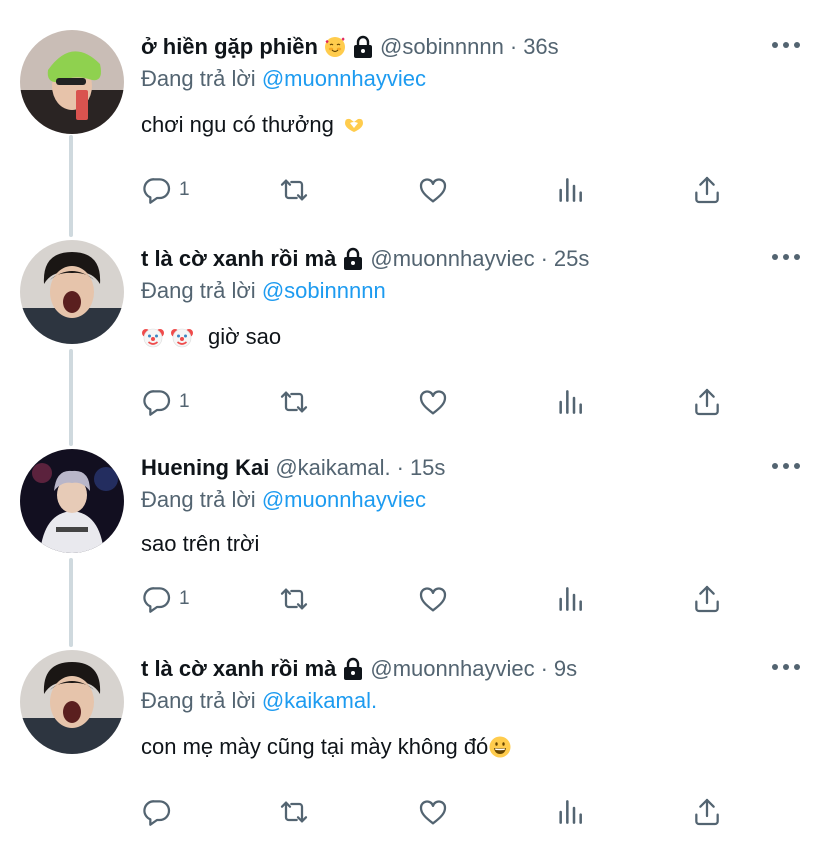  What do you see at coordinates (237, 124) in the screenshot?
I see `tweet-text-content: chơi ngu có thưởng` at bounding box center [237, 124].